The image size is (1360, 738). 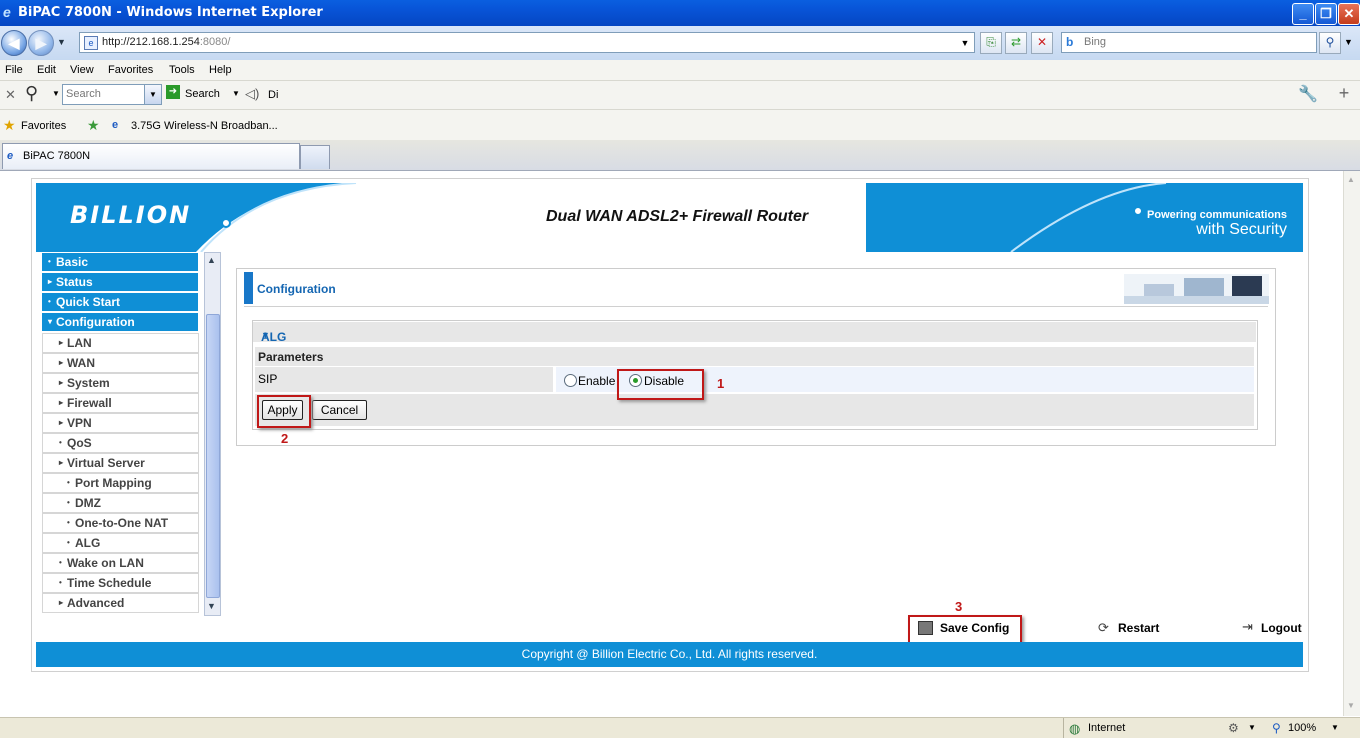 I want to click on toolbar-extra-label: Di, so click(x=273, y=95).